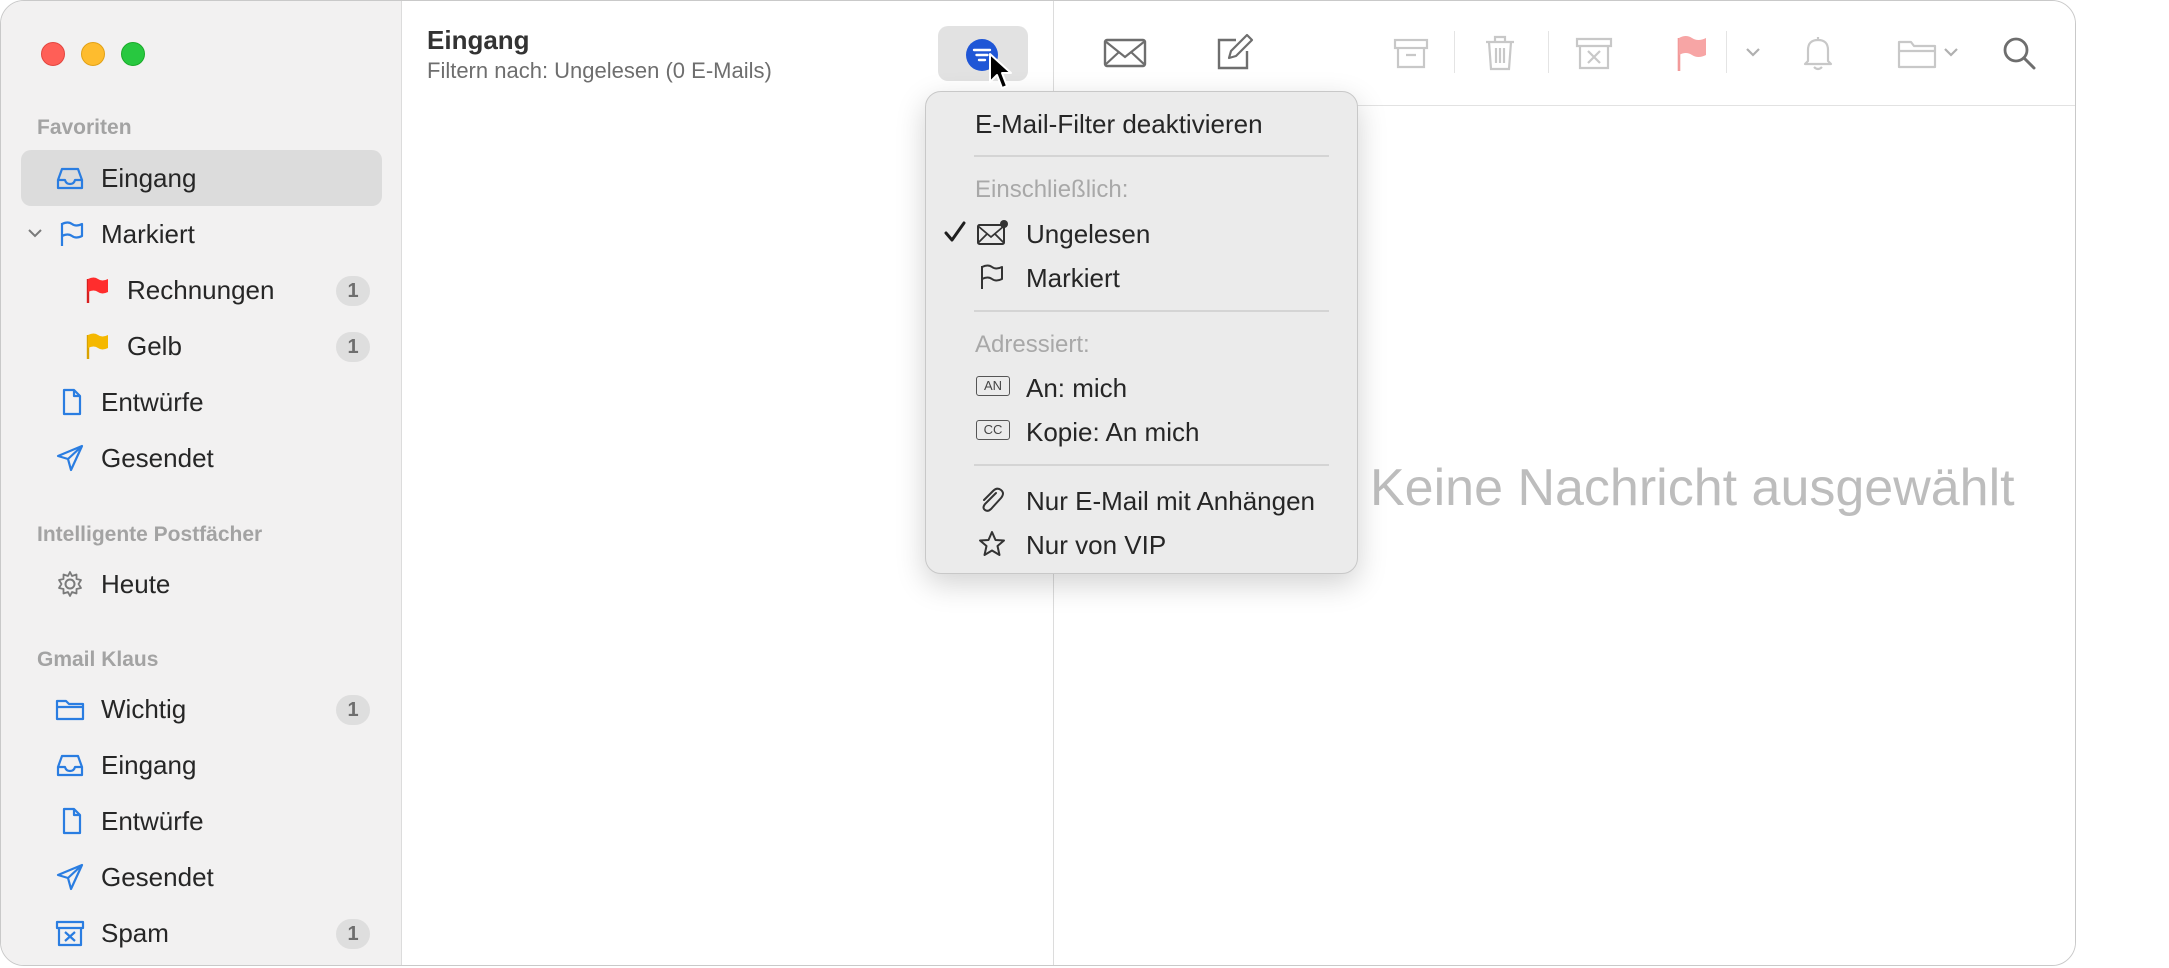 The width and height of the screenshot is (2169, 968). I want to click on flag-icon, so click(1692, 53).